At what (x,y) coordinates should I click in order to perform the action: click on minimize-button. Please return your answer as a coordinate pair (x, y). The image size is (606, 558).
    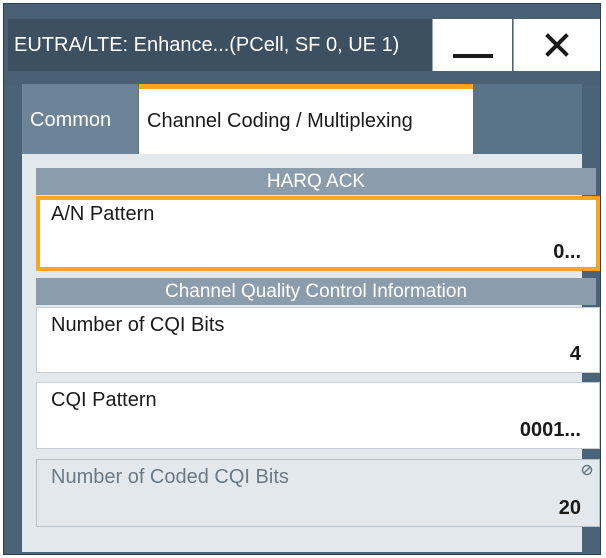
    Looking at the image, I should click on (472, 45).